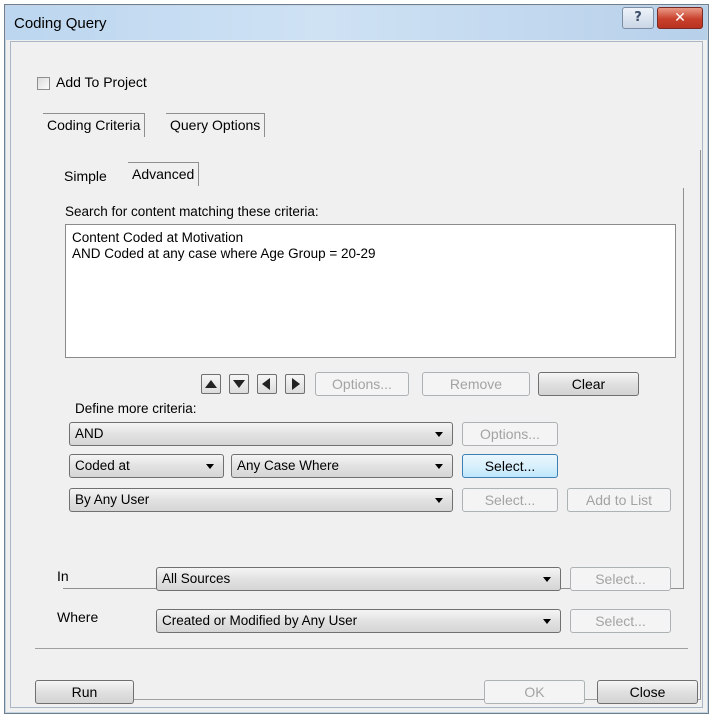  Describe the element at coordinates (647, 692) in the screenshot. I see `close-button: Close` at that location.